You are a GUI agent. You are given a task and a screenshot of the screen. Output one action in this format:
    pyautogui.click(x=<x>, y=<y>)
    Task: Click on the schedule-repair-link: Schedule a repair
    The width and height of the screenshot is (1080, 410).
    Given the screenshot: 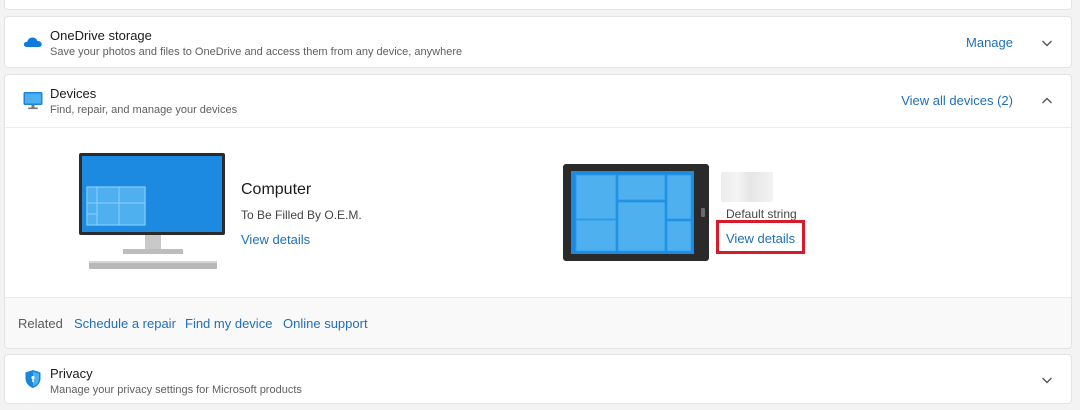 What is the action you would take?
    pyautogui.click(x=125, y=323)
    